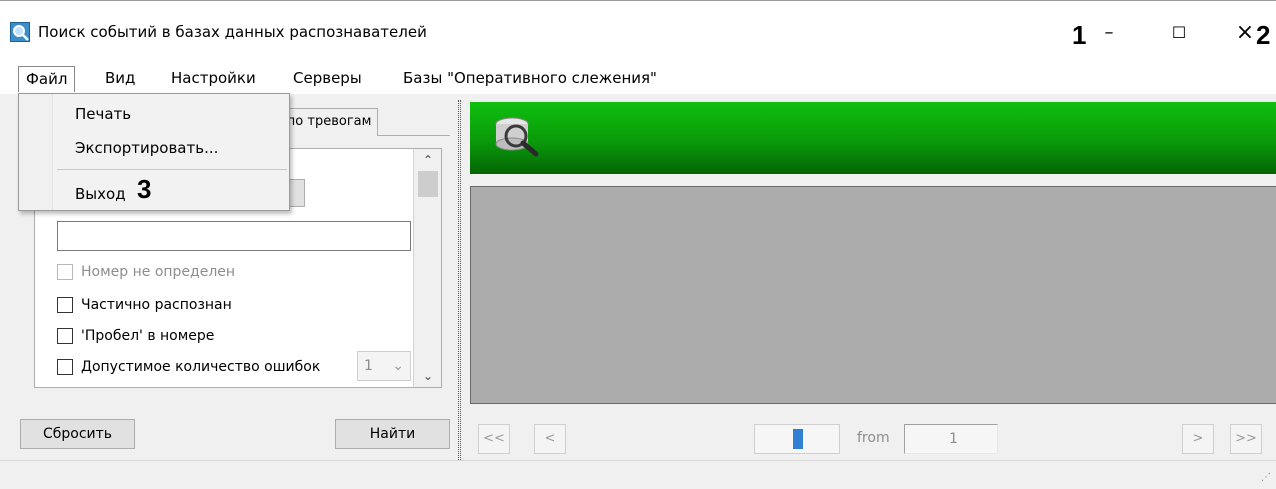  Describe the element at coordinates (524, 140) in the screenshot. I see `database-search-icon` at that location.